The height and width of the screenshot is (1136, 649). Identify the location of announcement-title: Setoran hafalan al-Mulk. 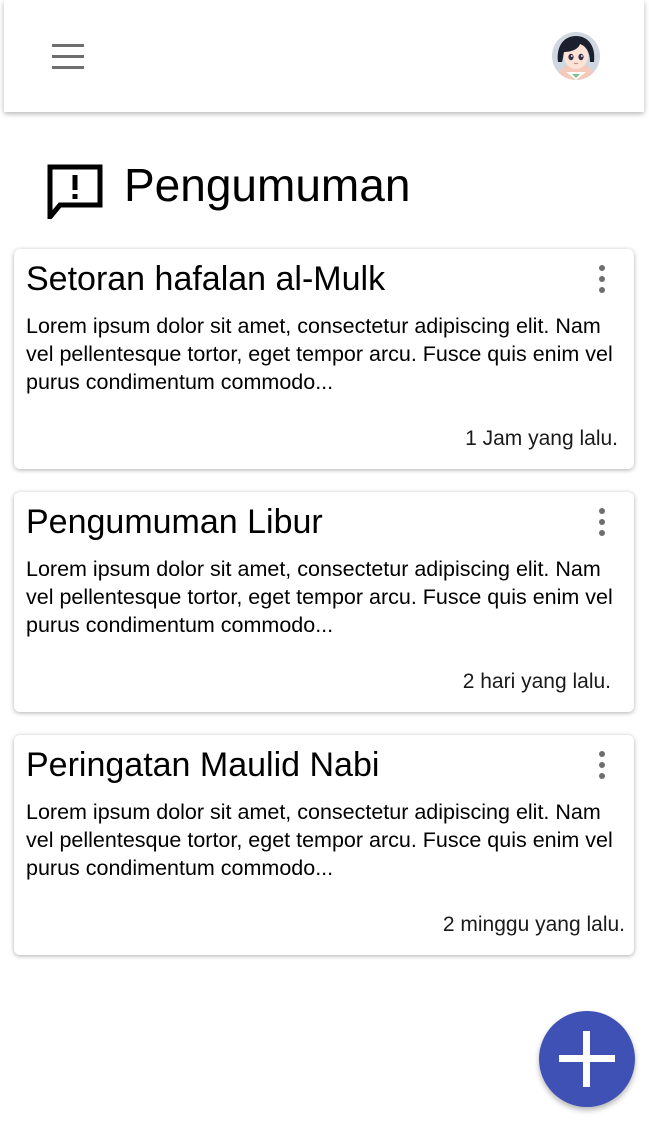
(206, 279).